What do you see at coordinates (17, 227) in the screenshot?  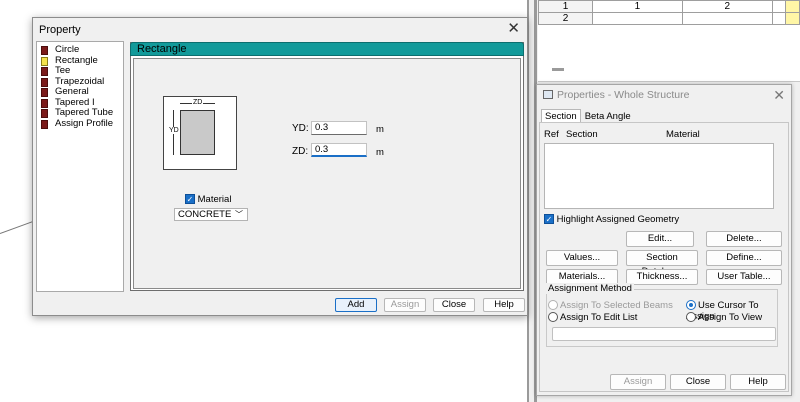 I see `background-line` at bounding box center [17, 227].